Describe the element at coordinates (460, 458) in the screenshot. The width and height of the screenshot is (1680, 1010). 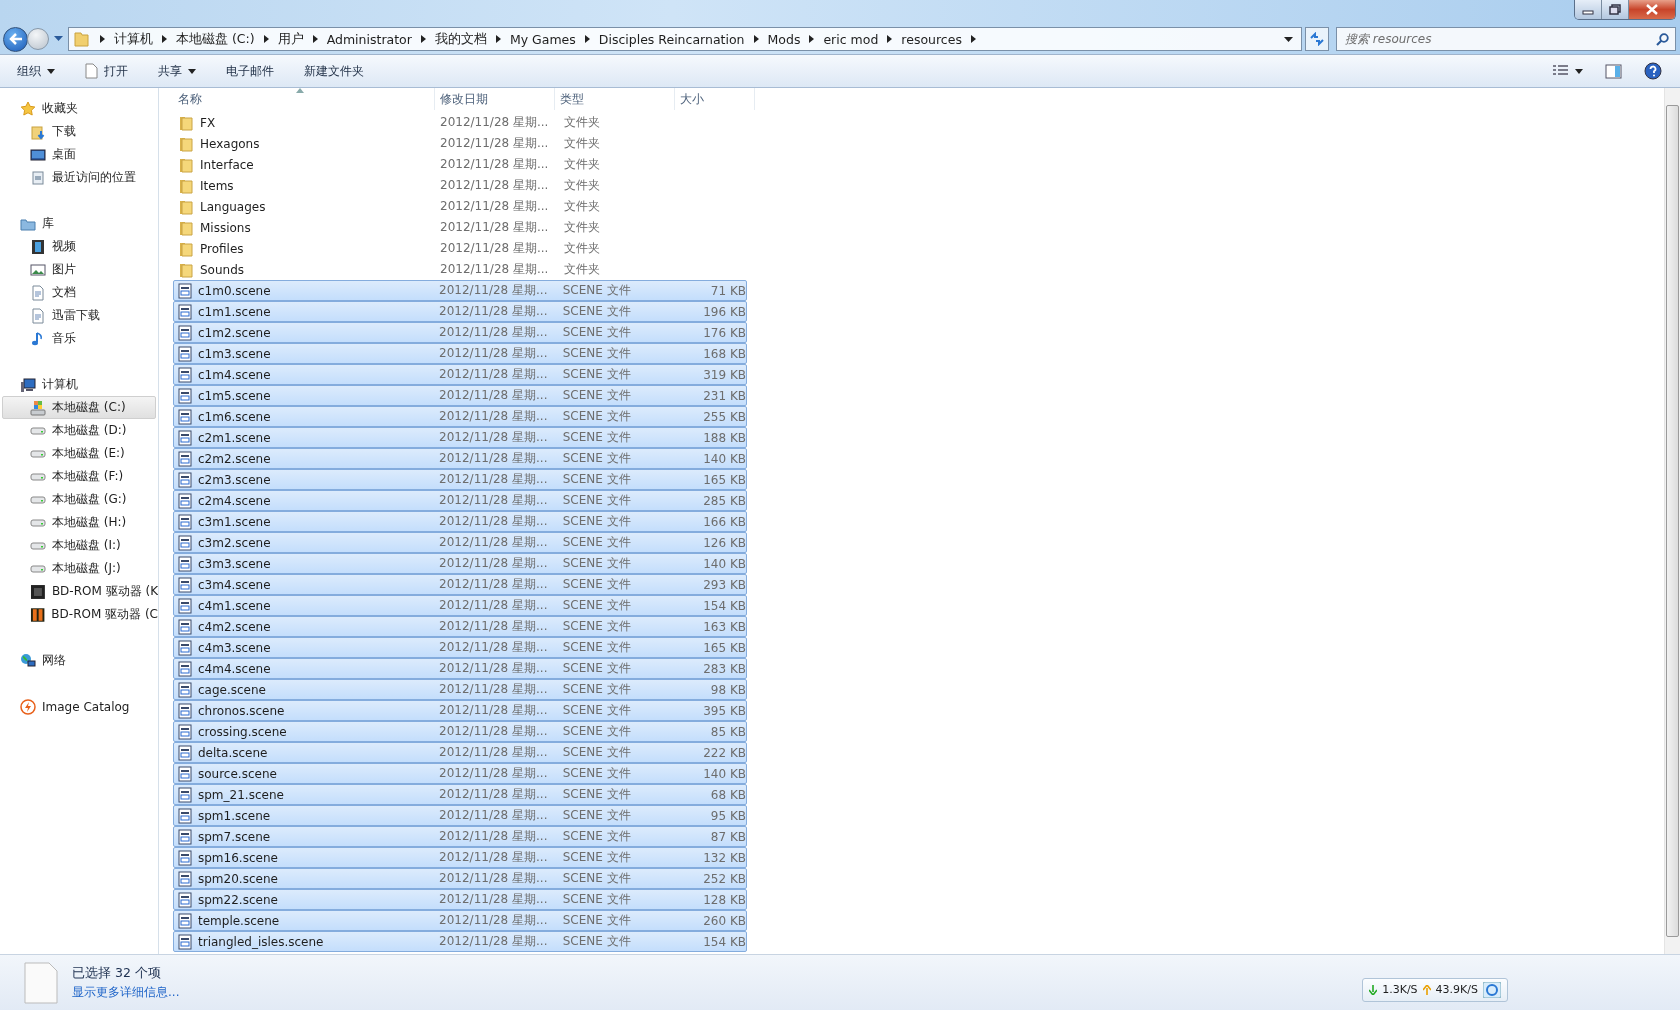
I see `file-row: c2m2.scene 2012/11/28 星期... SCENE 文件 140 KB` at that location.